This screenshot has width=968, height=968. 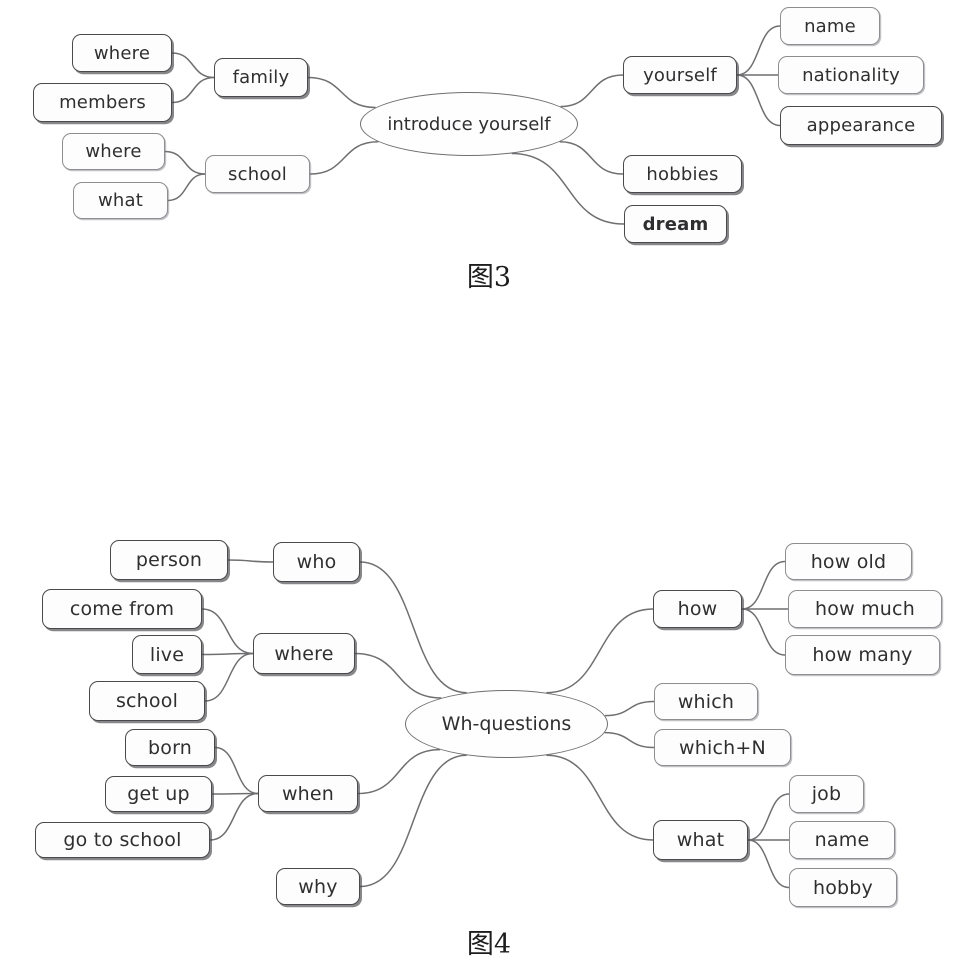 I want to click on node-label: person, so click(x=169, y=560).